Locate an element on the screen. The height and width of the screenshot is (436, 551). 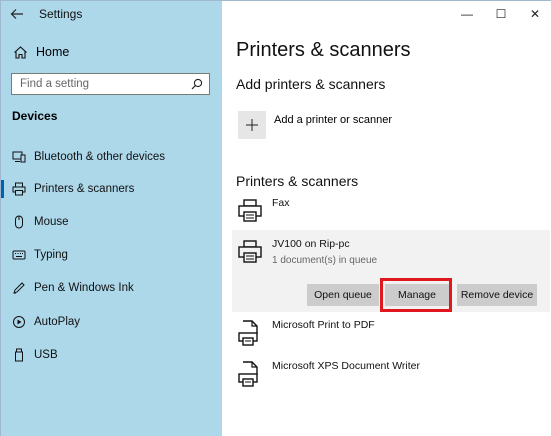
sidebar-item-label: Bluetooth & other devices is located at coordinates (100, 157).